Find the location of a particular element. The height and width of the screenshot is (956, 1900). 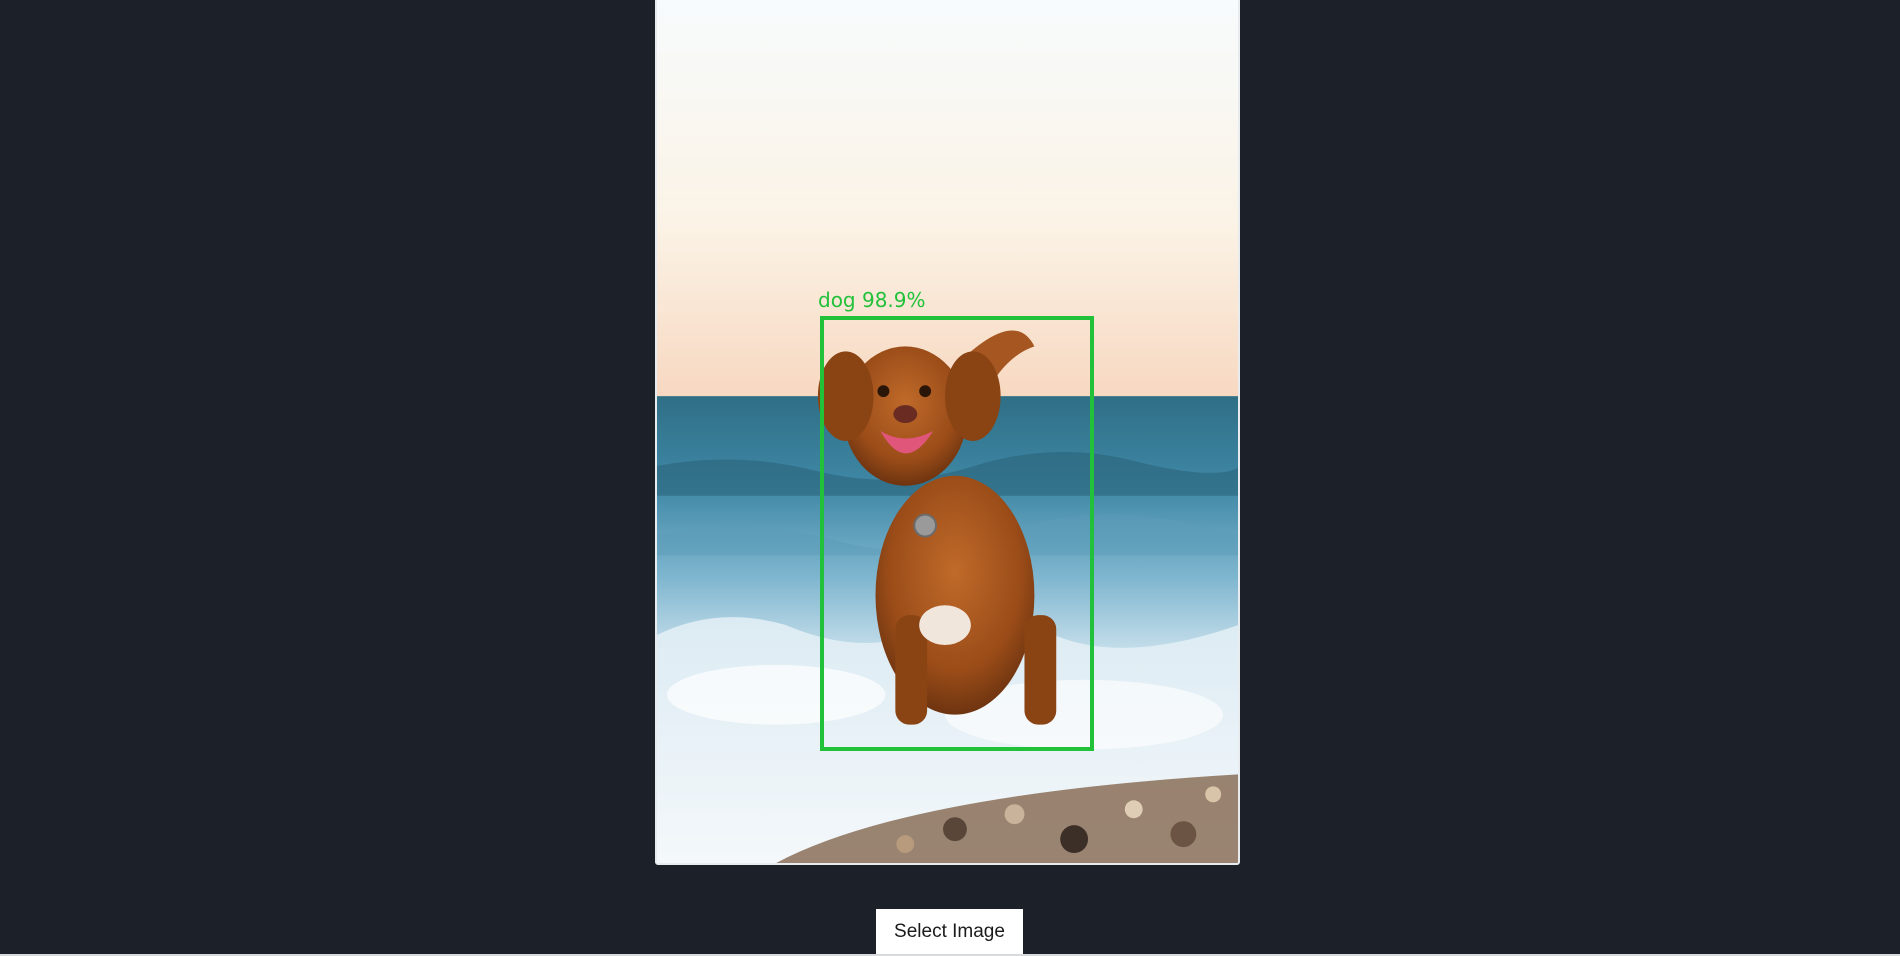

detection-bounding-box is located at coordinates (957, 533).